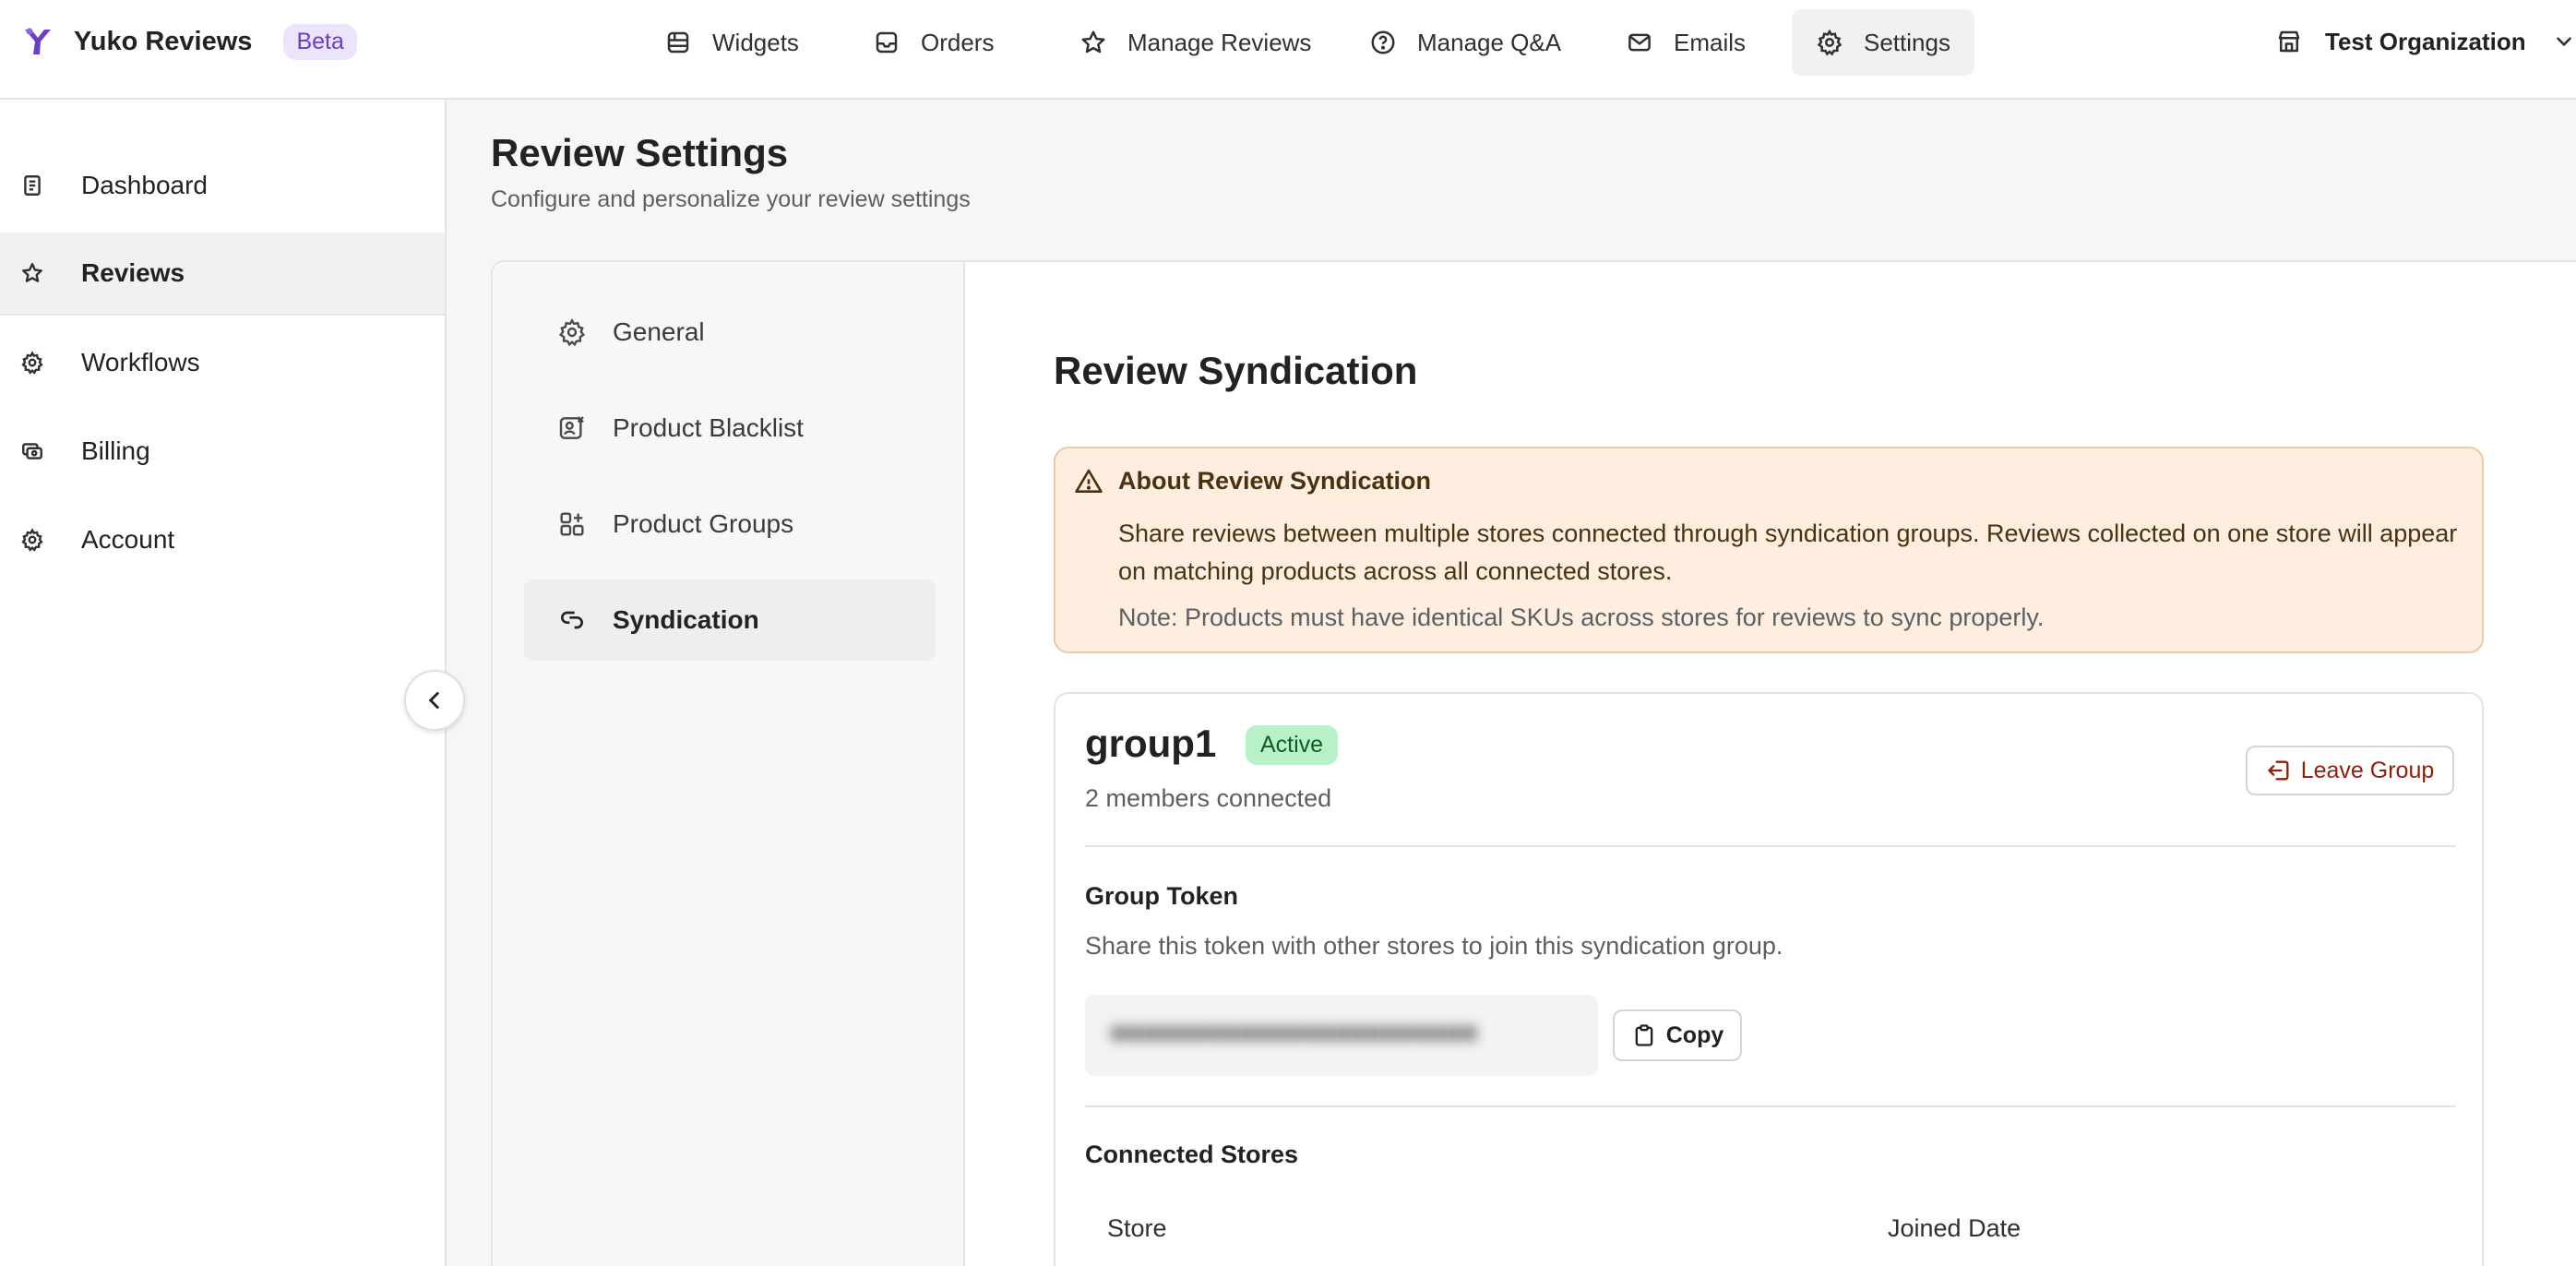  I want to click on settings-nav-label: Syndication, so click(686, 619).